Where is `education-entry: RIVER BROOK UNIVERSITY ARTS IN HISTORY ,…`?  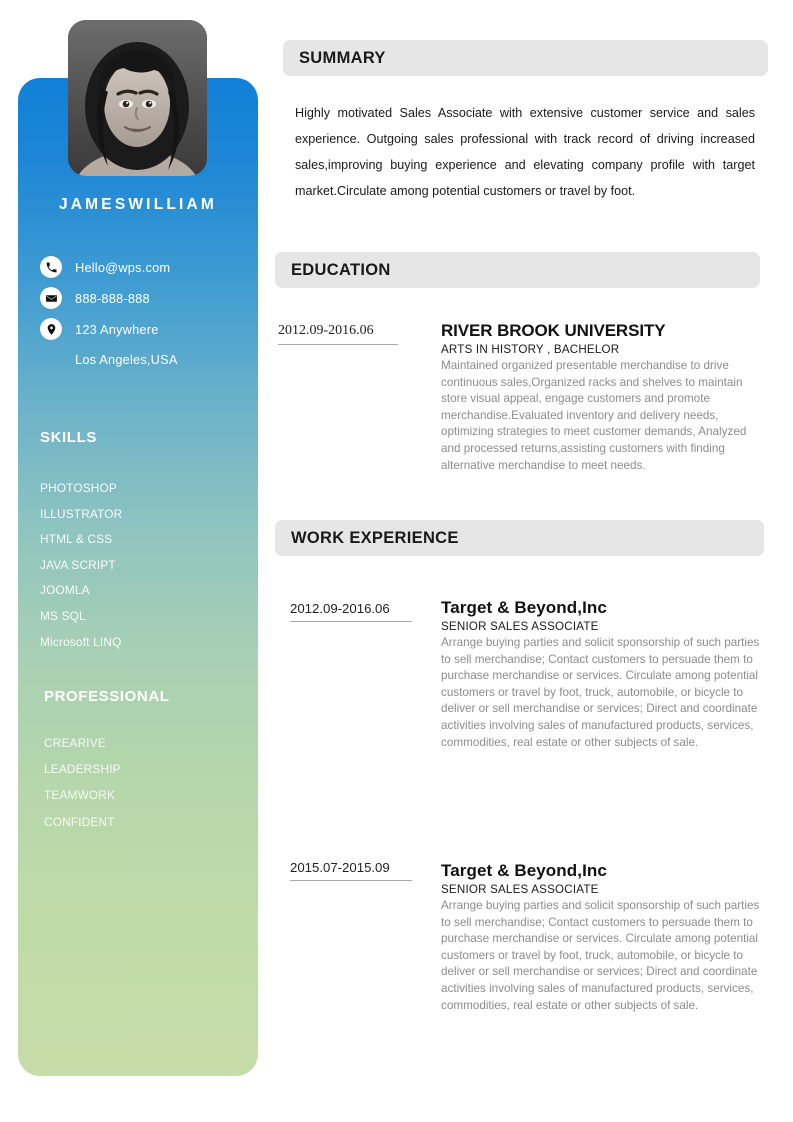
education-entry: RIVER BROOK UNIVERSITY ARTS IN HISTORY ,… is located at coordinates (601, 397).